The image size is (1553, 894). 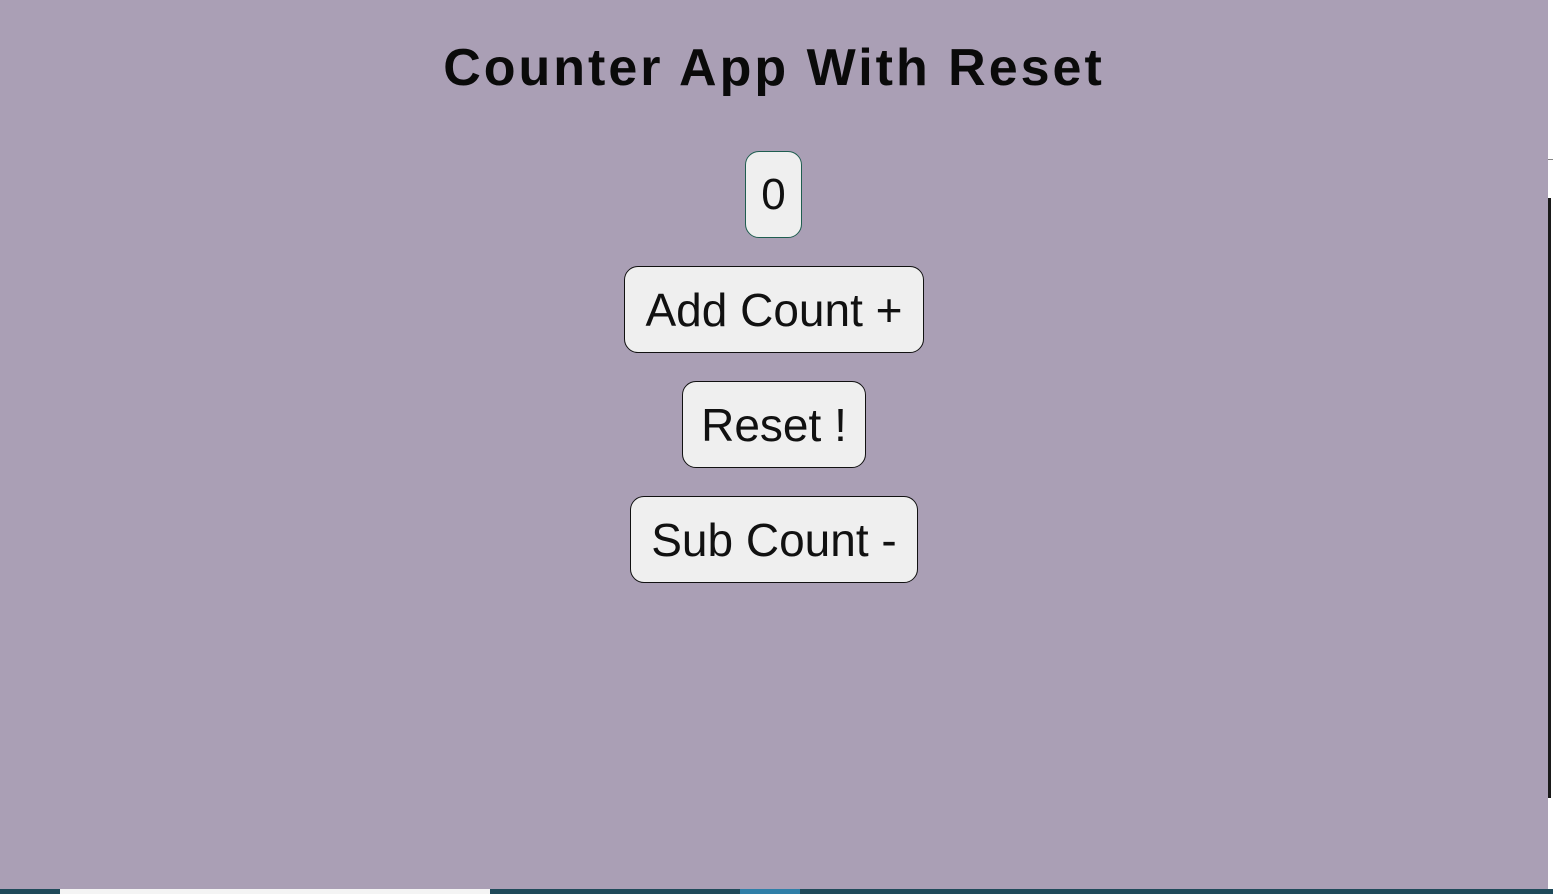 What do you see at coordinates (1549, 498) in the screenshot?
I see `window-edge-scrollbar` at bounding box center [1549, 498].